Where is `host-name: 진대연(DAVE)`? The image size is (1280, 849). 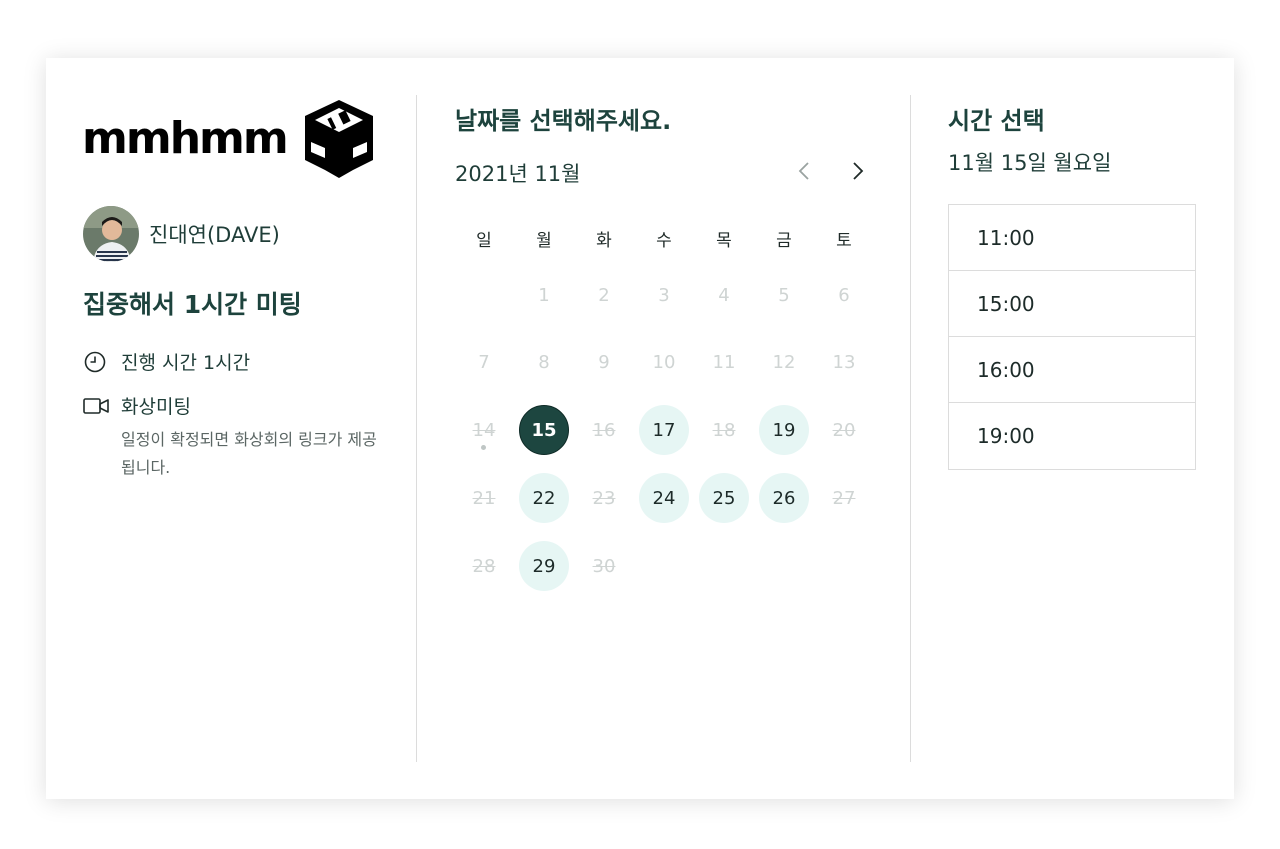
host-name: 진대연(DAVE) is located at coordinates (214, 235).